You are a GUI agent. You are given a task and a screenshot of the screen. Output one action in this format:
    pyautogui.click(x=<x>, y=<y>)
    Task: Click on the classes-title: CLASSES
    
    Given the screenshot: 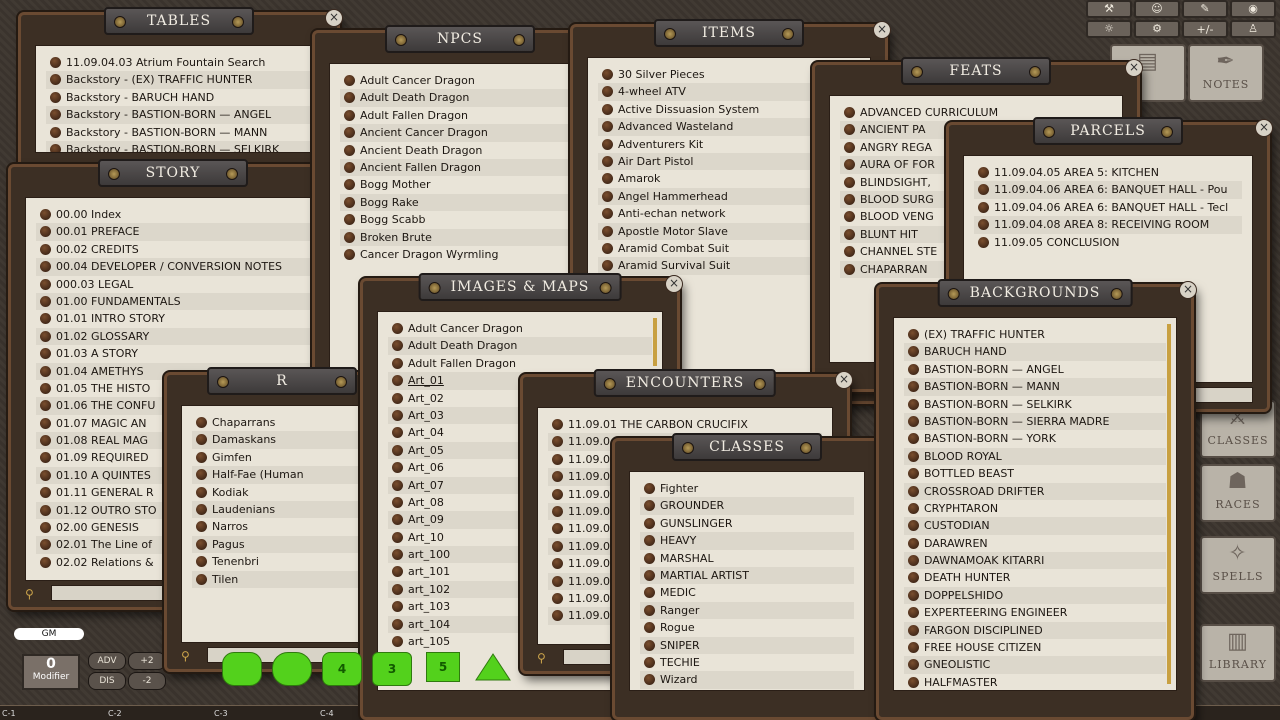 What is the action you would take?
    pyautogui.click(x=747, y=447)
    